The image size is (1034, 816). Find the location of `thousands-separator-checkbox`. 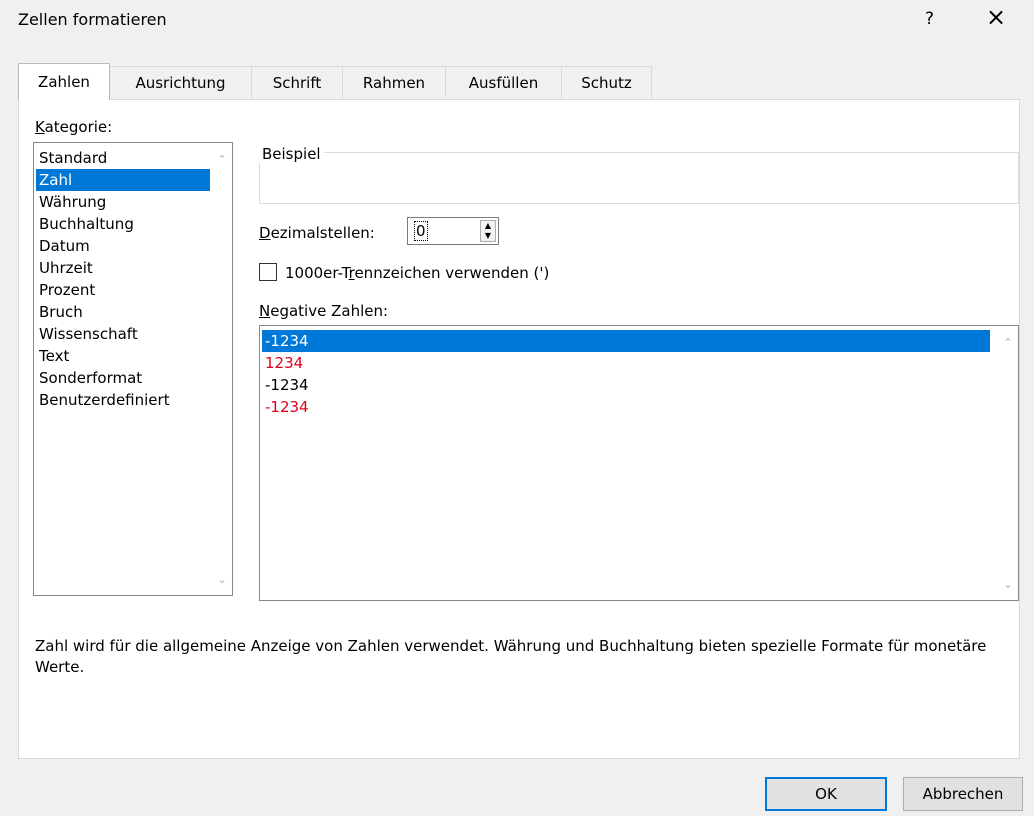

thousands-separator-checkbox is located at coordinates (268, 272).